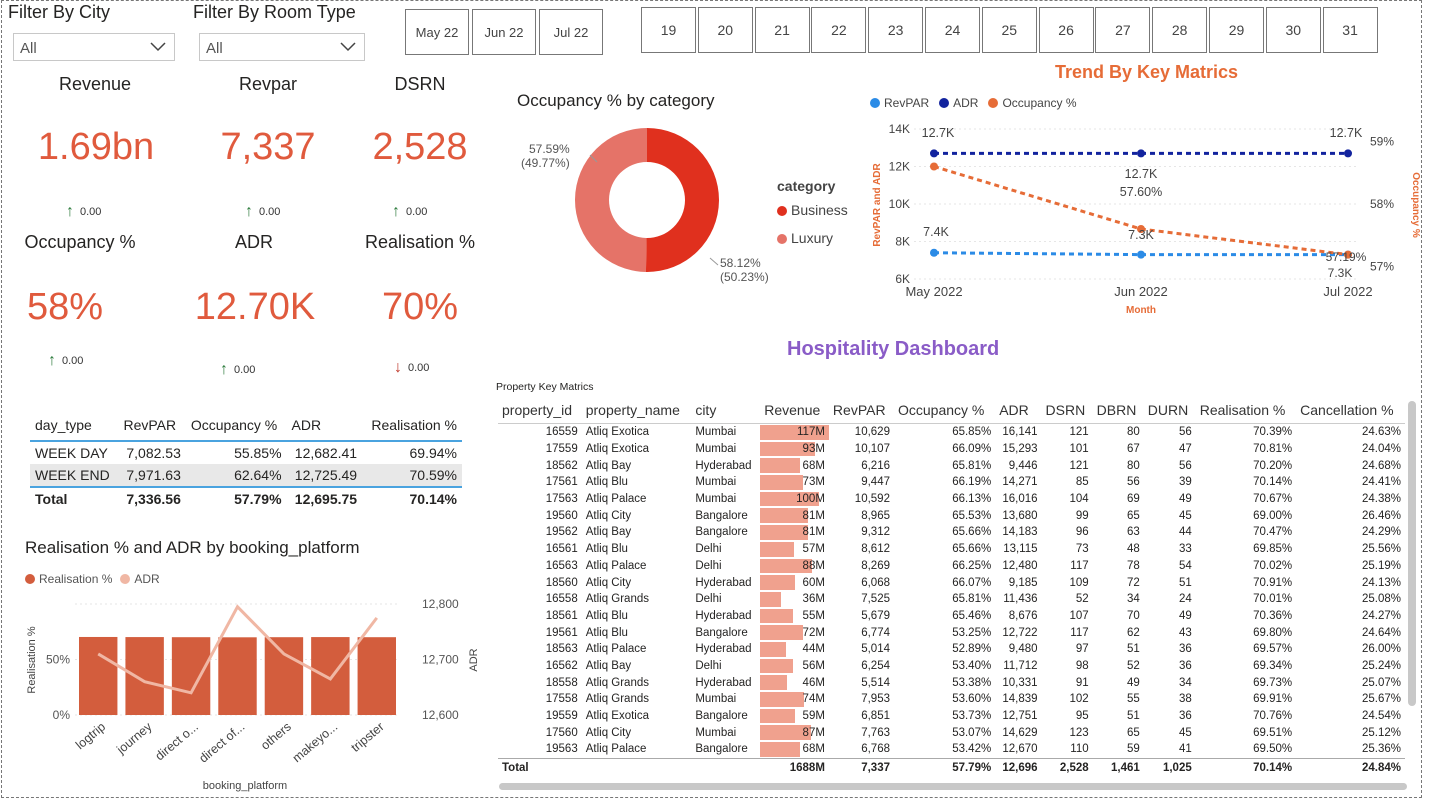 The width and height of the screenshot is (1429, 801). I want to click on table-cell: 49, so click(1133, 682).